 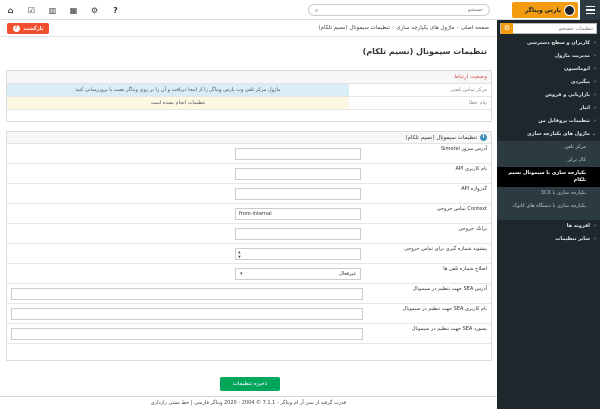 What do you see at coordinates (73, 10) in the screenshot?
I see `calendar-icon: ▦` at bounding box center [73, 10].